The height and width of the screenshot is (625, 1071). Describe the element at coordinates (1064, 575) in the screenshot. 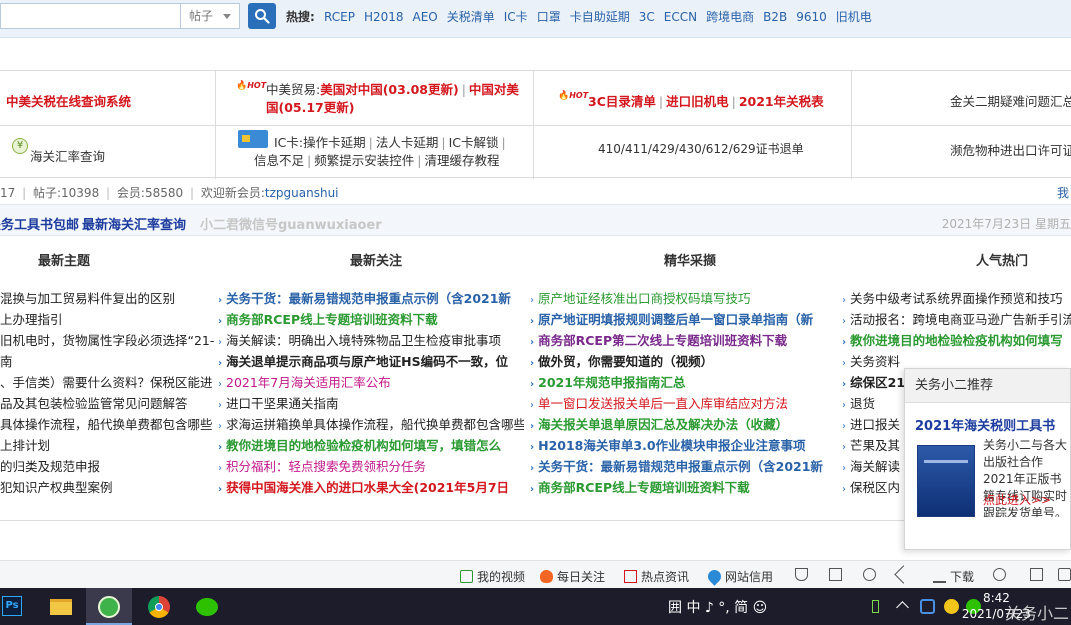

I see `more-button` at that location.